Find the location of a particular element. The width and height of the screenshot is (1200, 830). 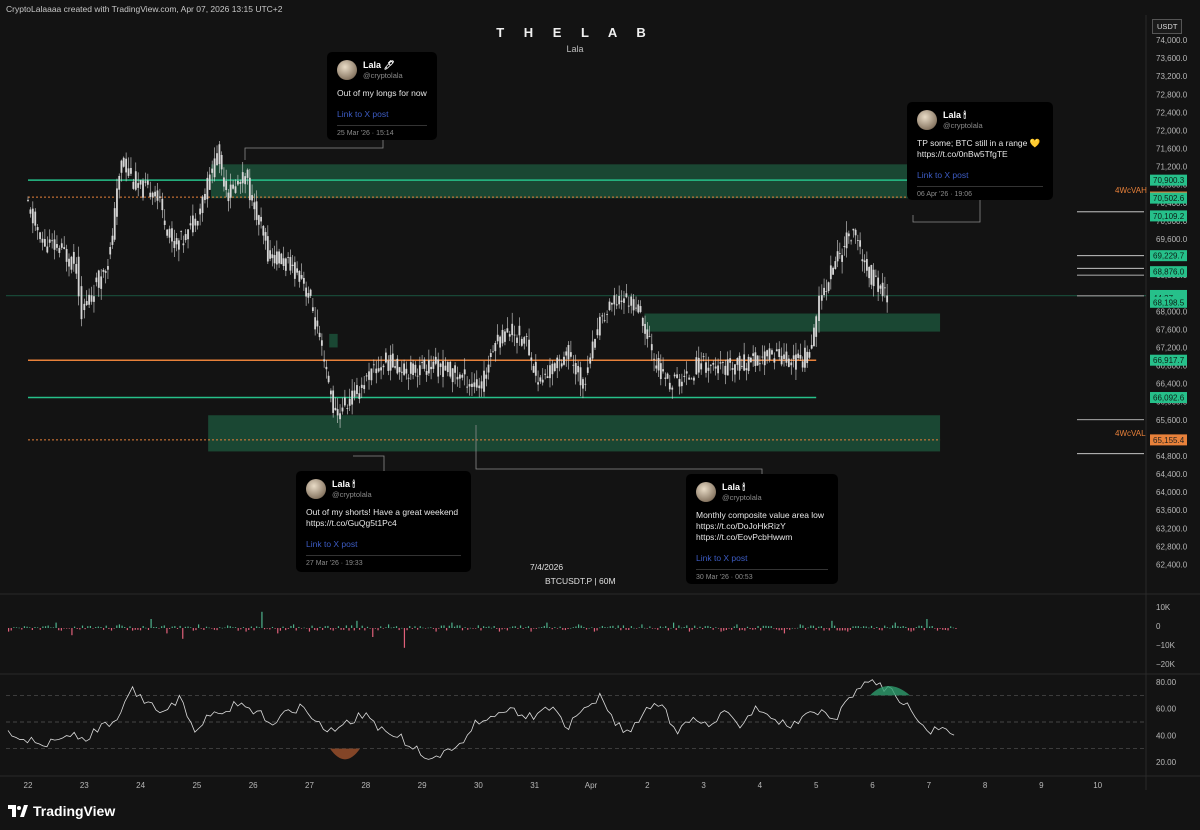

chart-symbol-label: BTCUSDT.P | 60M is located at coordinates (580, 581).